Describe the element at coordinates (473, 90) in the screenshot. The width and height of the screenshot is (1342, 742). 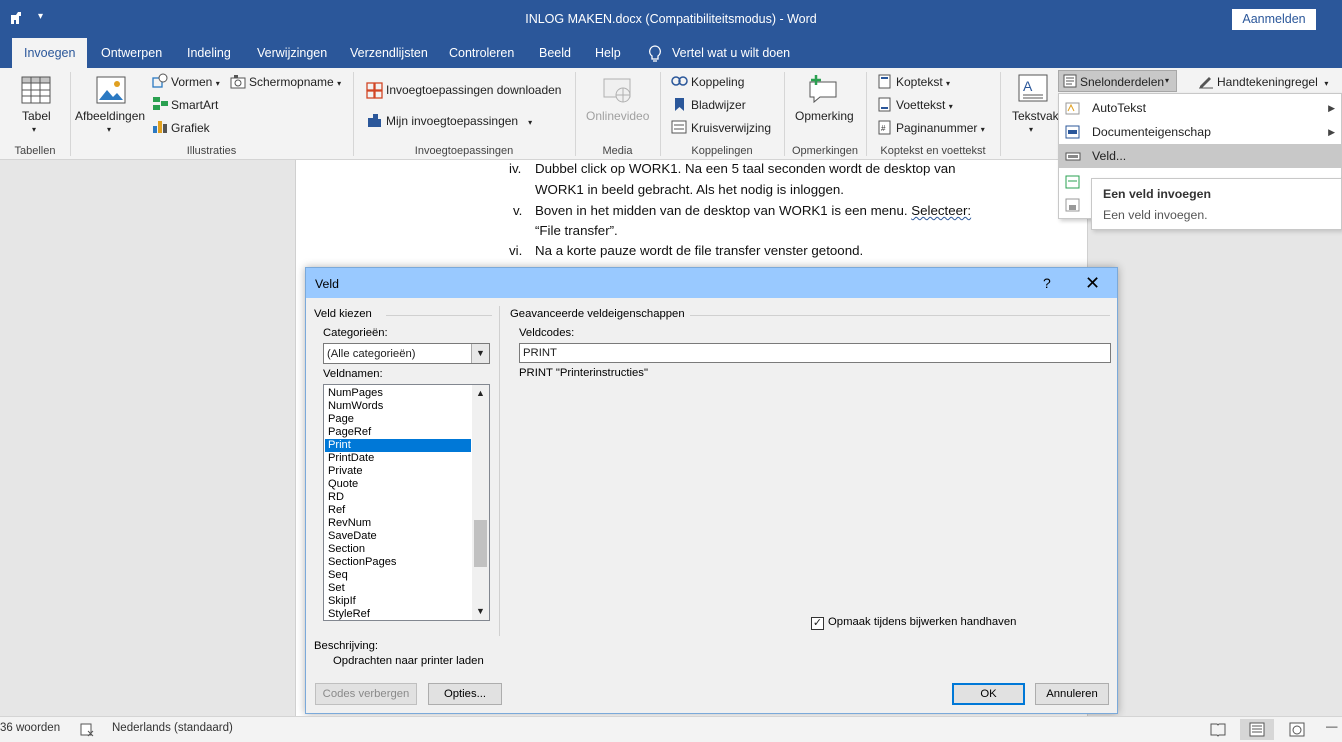
I see `get-addins-button: Invoegtoepassingen downloaden` at that location.